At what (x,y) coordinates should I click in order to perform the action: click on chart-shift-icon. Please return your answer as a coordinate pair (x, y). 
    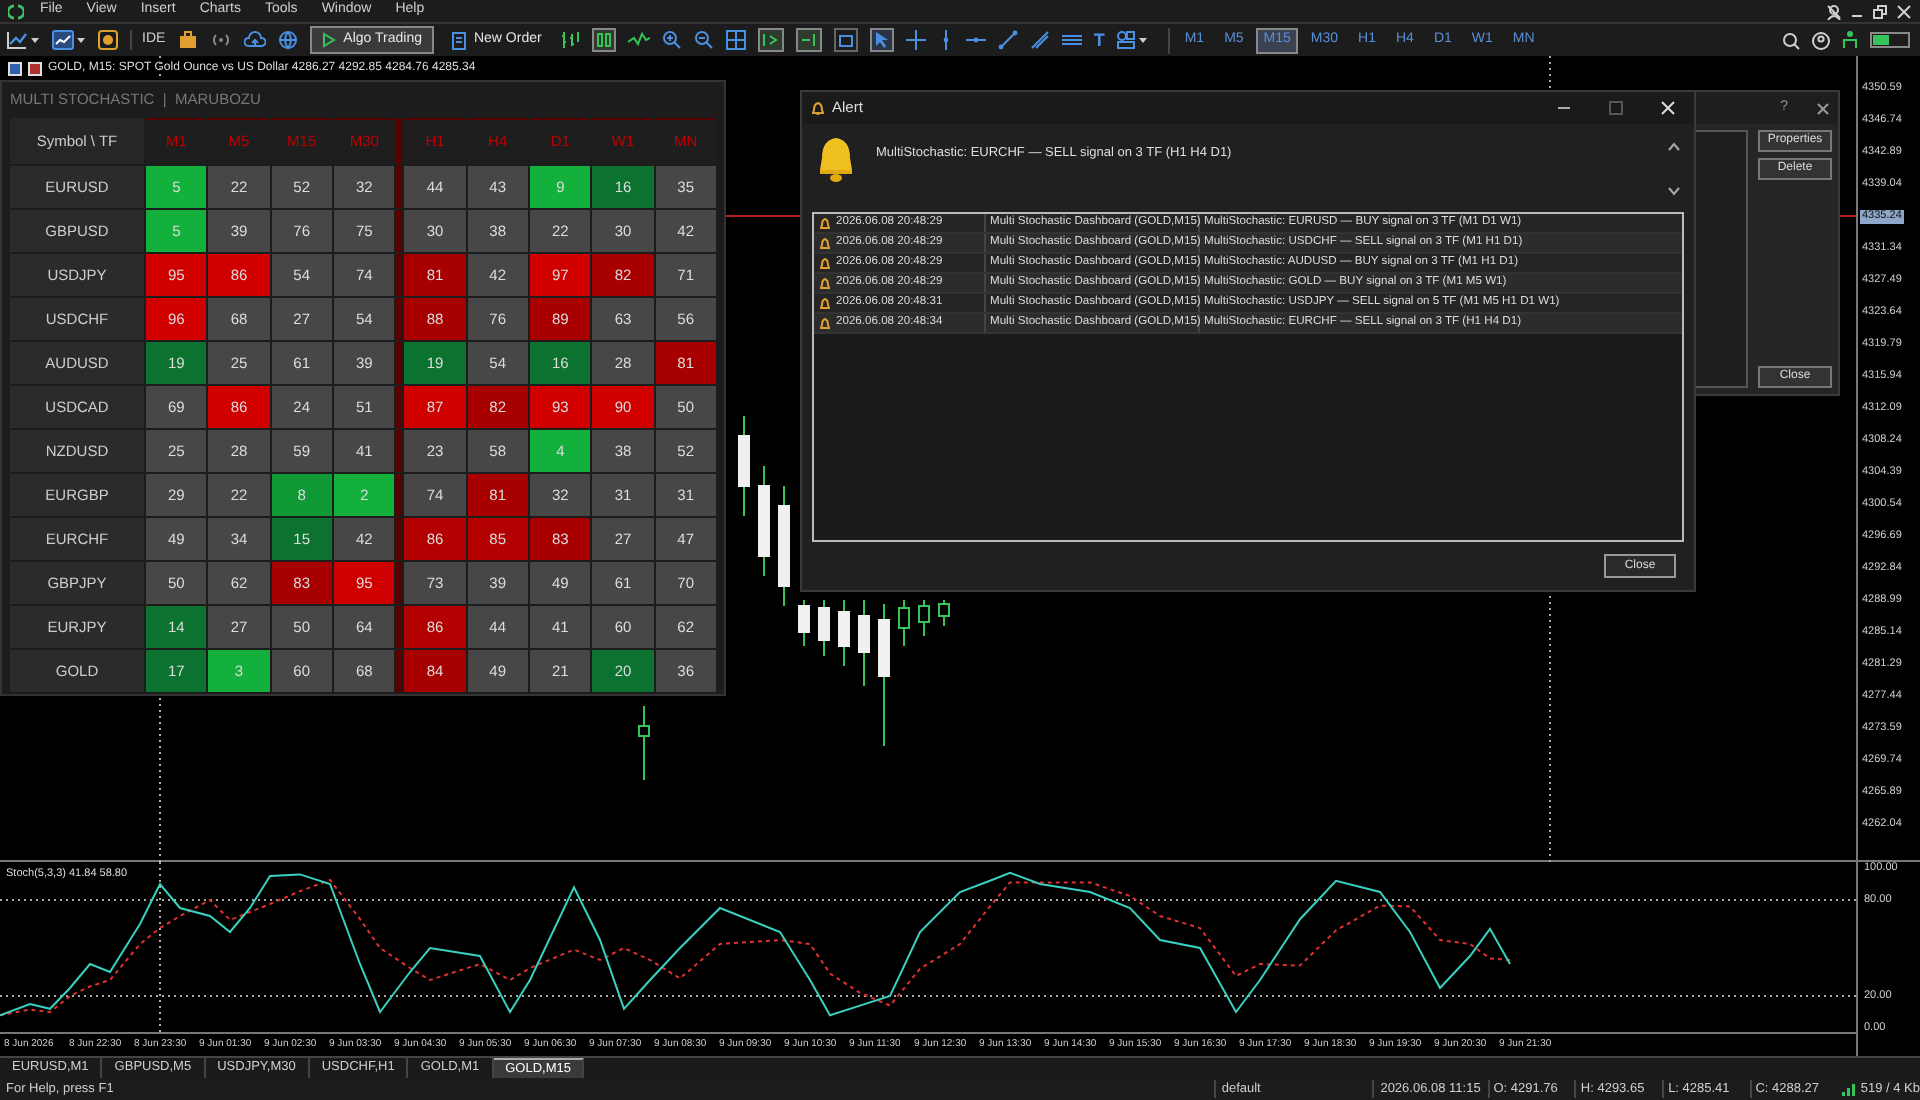
    Looking at the image, I should click on (808, 40).